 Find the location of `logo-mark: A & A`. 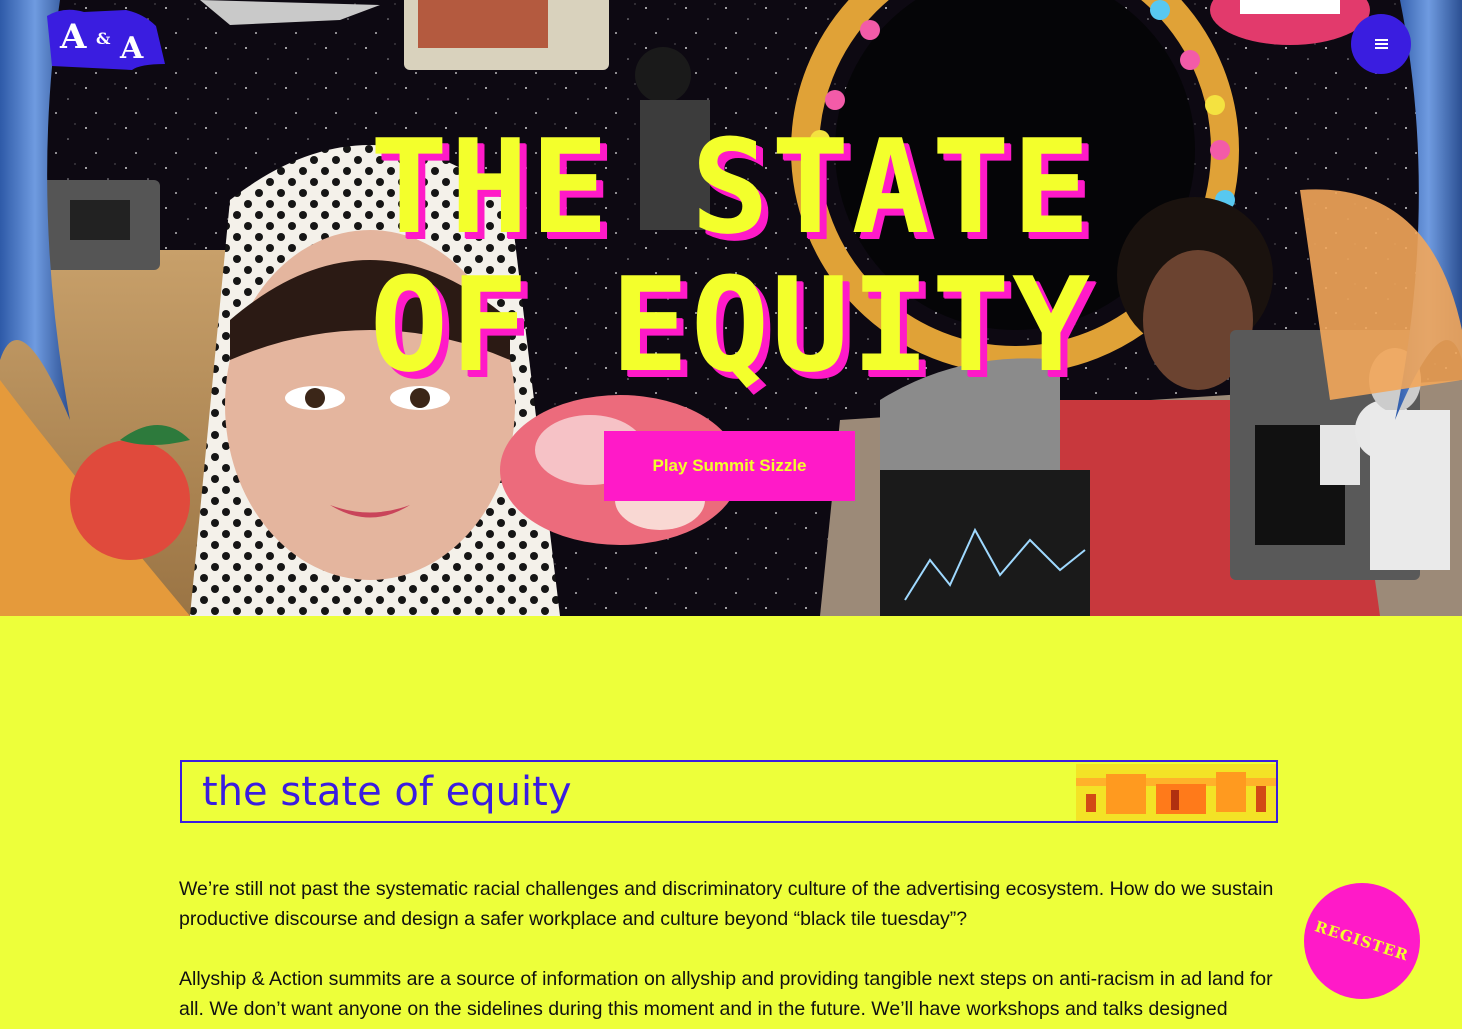

logo-mark: A & A is located at coordinates (106, 39).